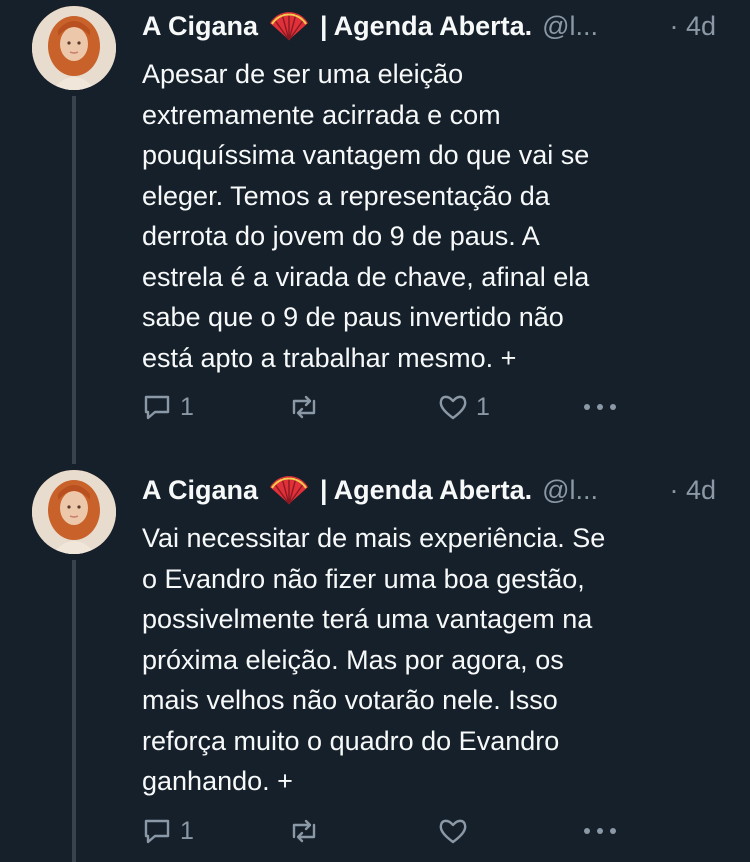 The height and width of the screenshot is (862, 750). I want to click on like-button, so click(457, 831).